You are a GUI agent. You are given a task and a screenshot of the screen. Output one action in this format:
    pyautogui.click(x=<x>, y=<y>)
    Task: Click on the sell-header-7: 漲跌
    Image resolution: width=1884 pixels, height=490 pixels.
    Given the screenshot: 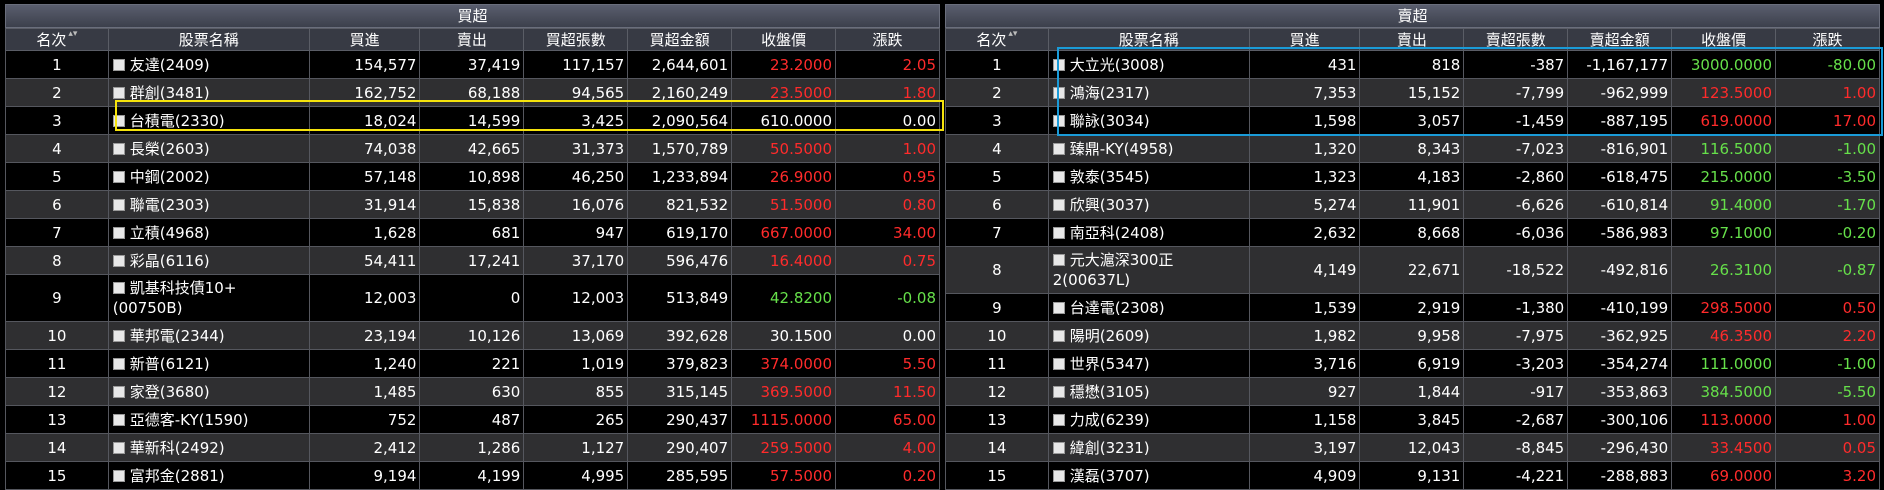 What is the action you would take?
    pyautogui.click(x=1827, y=39)
    